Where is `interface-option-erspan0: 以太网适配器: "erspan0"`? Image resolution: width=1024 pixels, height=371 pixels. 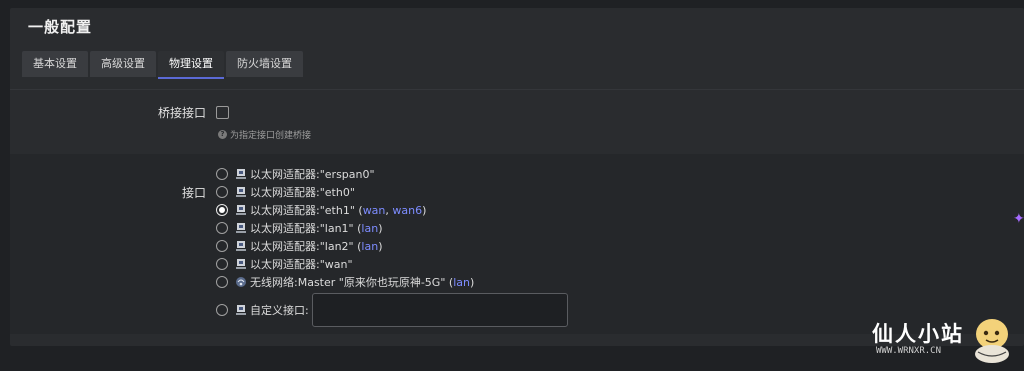
interface-option-erspan0: 以太网适配器: "erspan0" is located at coordinates (295, 174).